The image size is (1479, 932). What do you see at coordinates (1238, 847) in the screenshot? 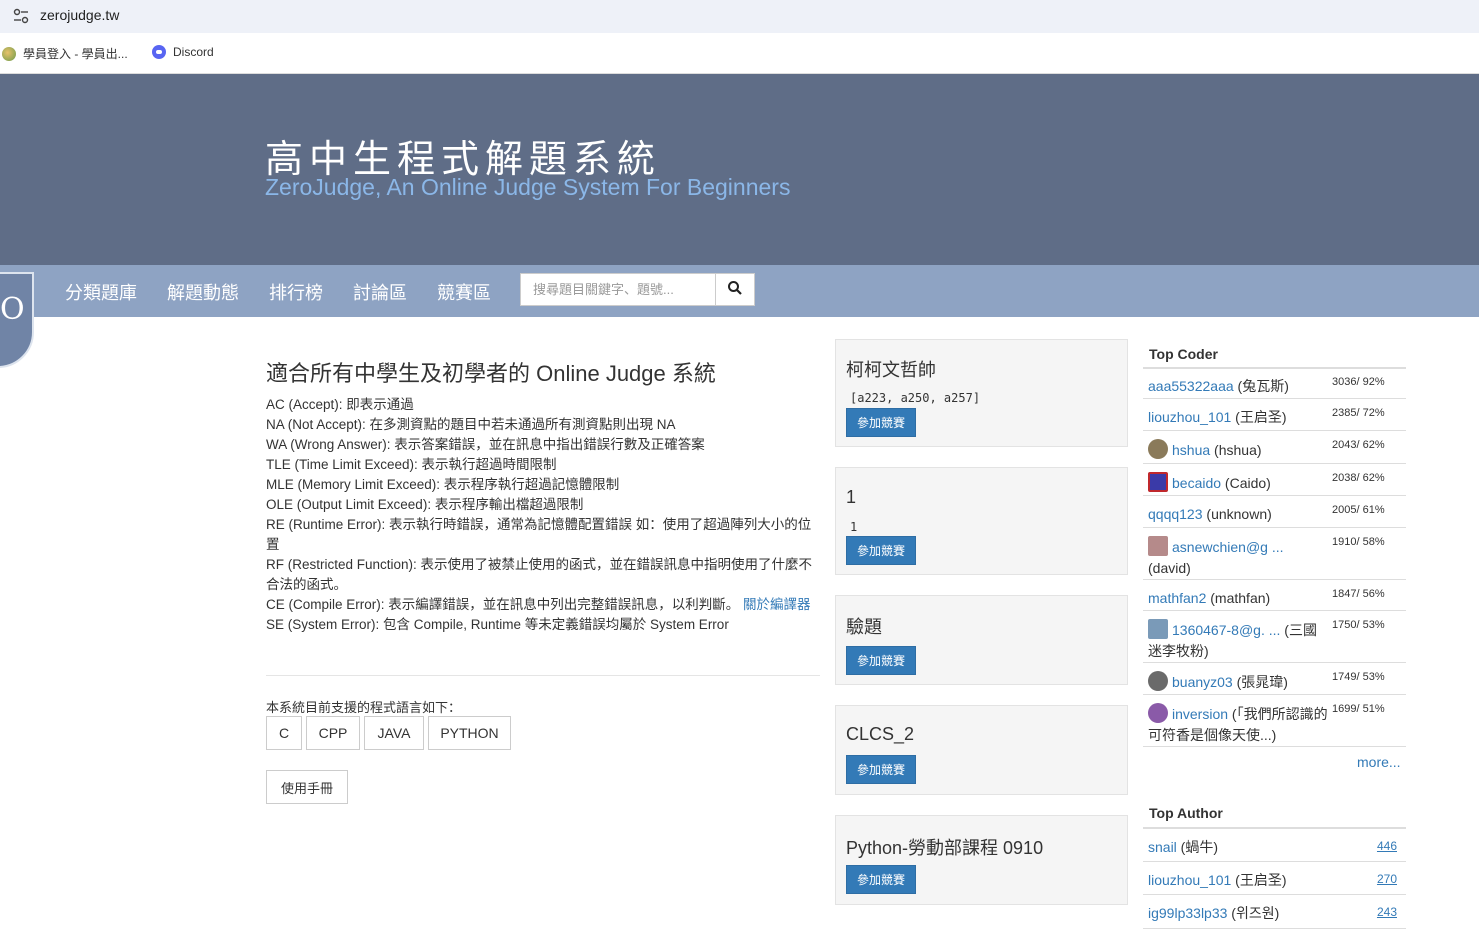
I see `author-name: snail (蝸牛)` at bounding box center [1238, 847].